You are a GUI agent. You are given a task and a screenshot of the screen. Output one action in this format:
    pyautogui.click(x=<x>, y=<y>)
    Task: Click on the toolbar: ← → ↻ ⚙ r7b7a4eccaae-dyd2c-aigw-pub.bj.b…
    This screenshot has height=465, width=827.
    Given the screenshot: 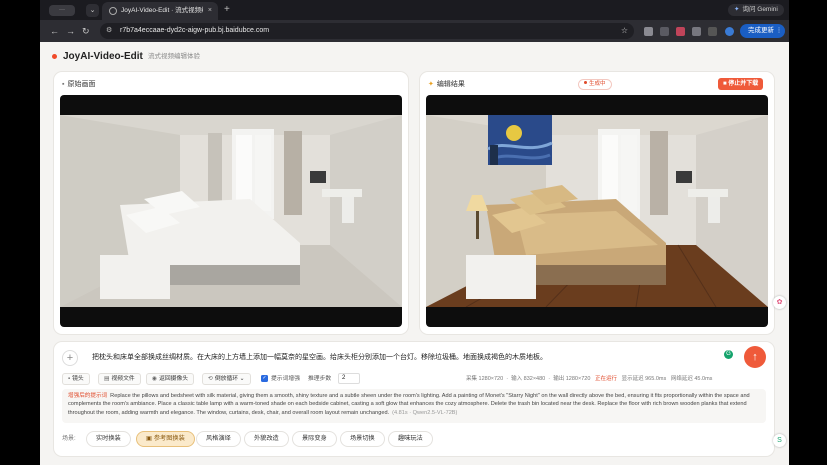 What is the action you would take?
    pyautogui.click(x=414, y=31)
    